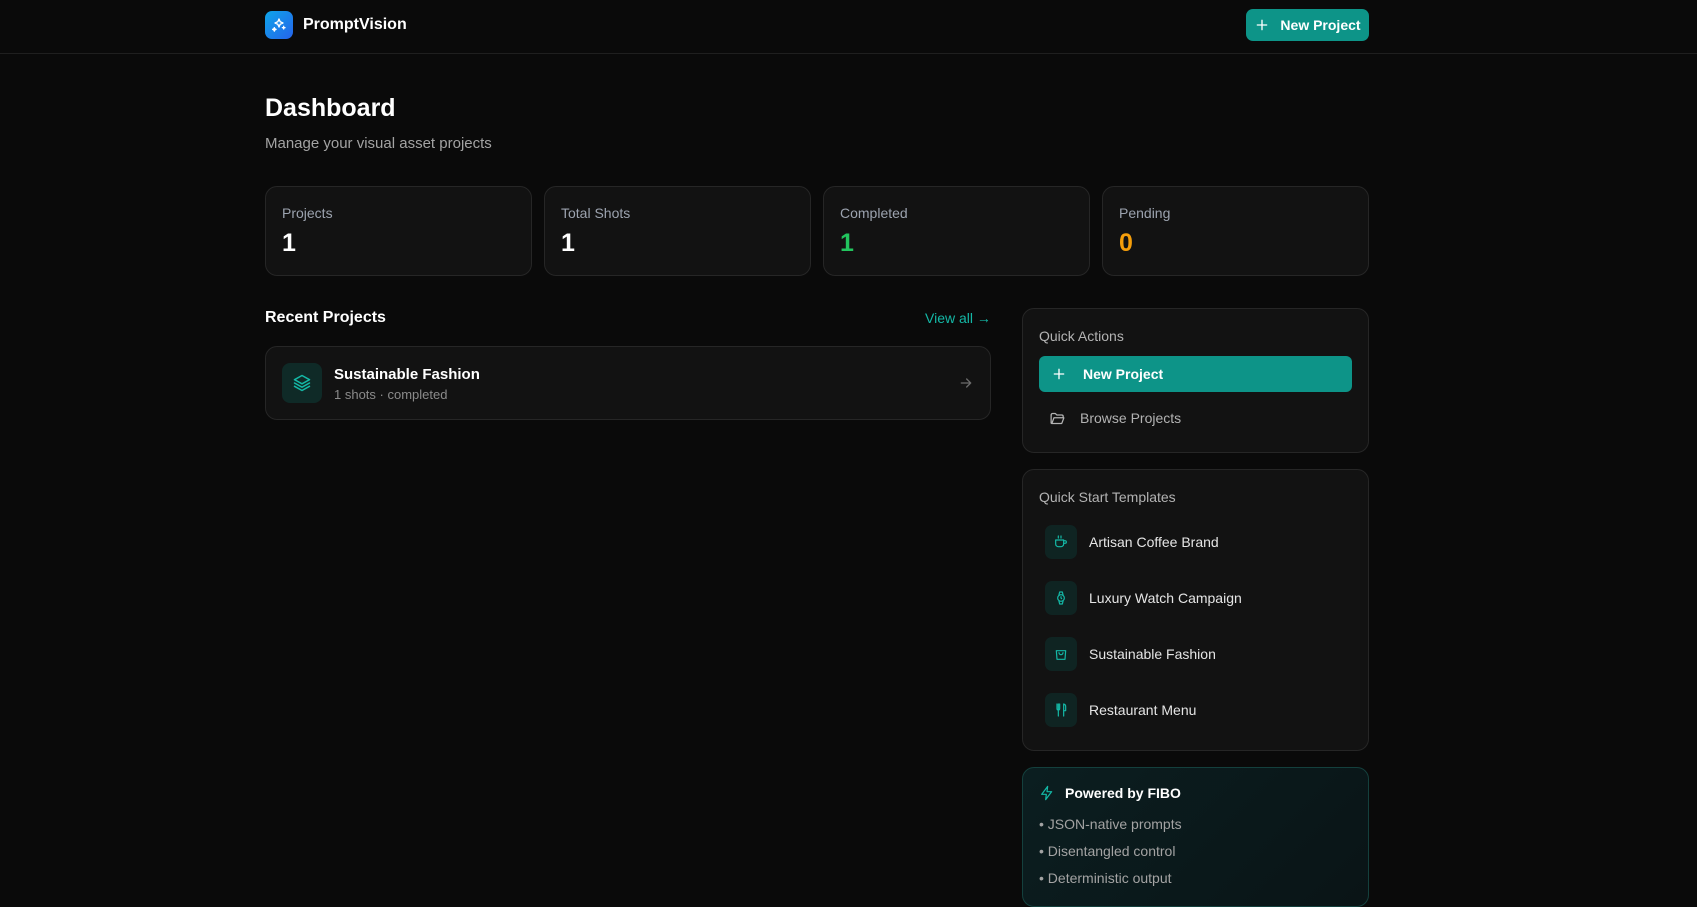 The height and width of the screenshot is (907, 1697). What do you see at coordinates (1105, 878) in the screenshot?
I see `fibo-feature: • Deterministic output` at bounding box center [1105, 878].